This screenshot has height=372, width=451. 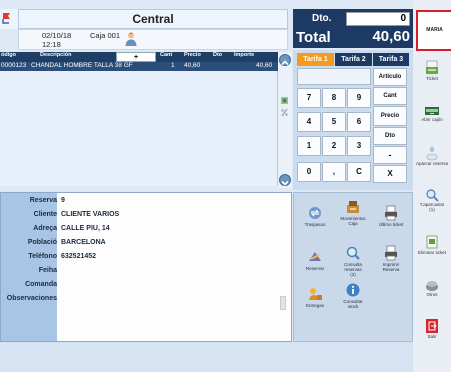 I want to click on consultar-stock-button: Consultar stock, so click(x=353, y=304).